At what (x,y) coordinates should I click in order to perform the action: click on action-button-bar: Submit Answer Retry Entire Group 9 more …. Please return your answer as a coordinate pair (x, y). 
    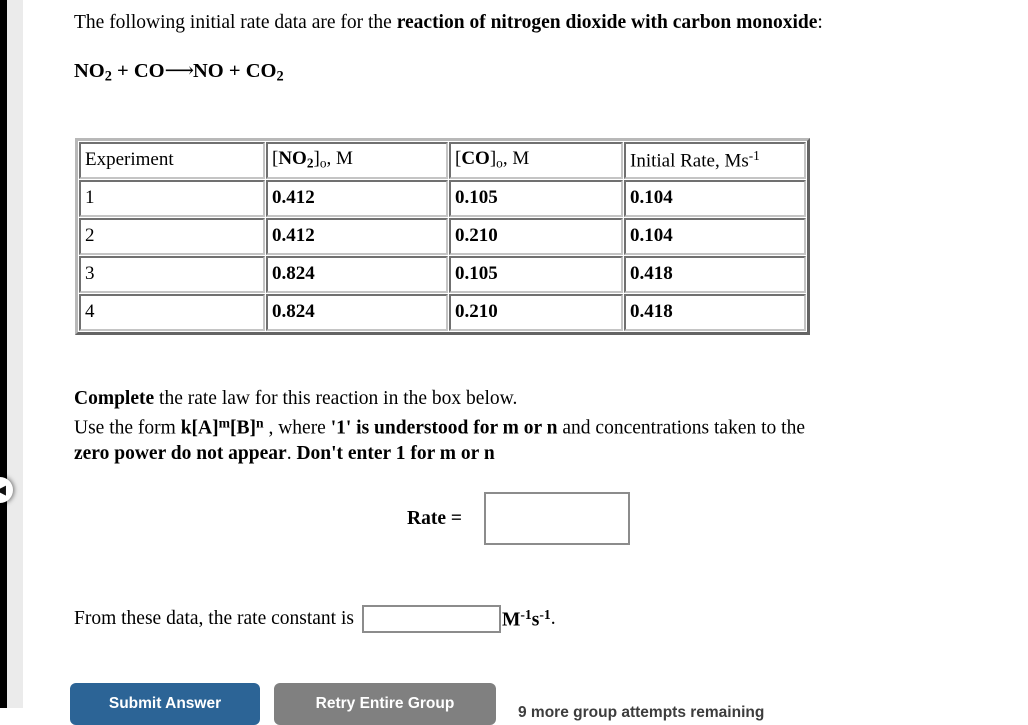
    Looking at the image, I should click on (417, 704).